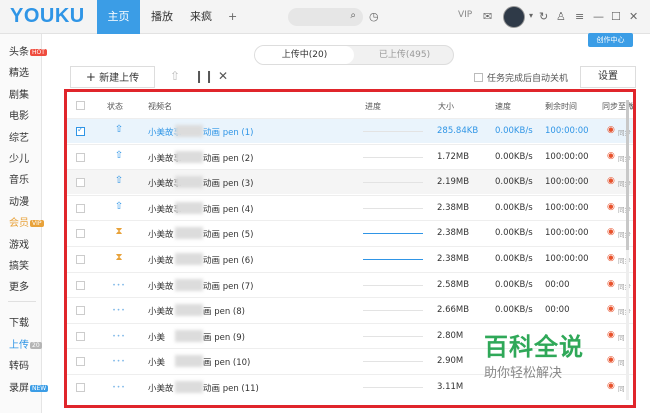 The width and height of the screenshot is (650, 413). I want to click on start-upload-icon: ⇧, so click(175, 76).